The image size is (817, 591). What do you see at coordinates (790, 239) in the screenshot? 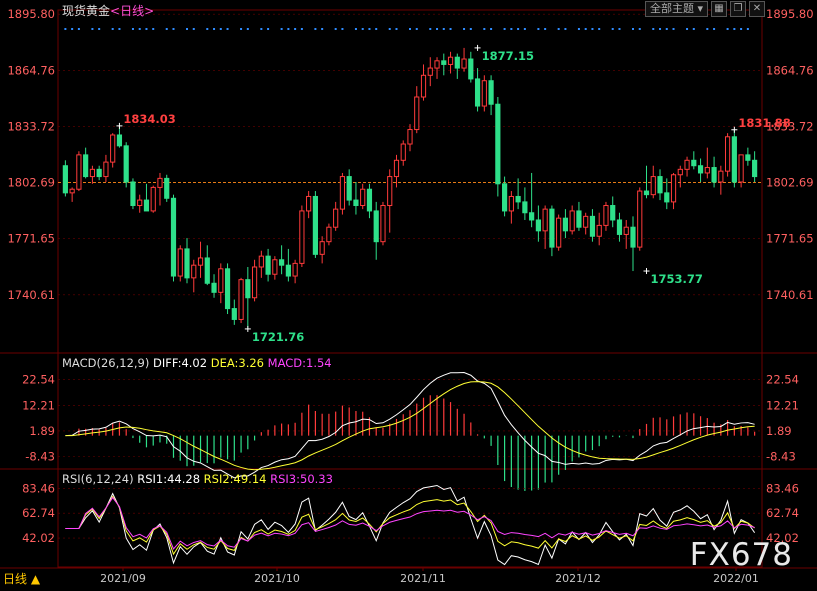
I see `price-tick-right: 1771.65` at bounding box center [790, 239].